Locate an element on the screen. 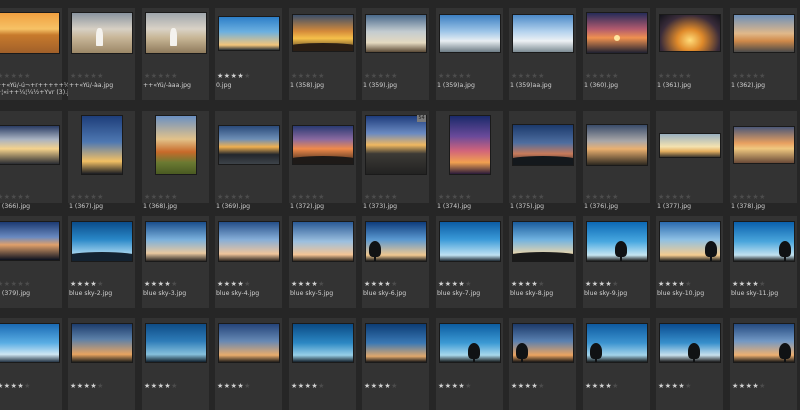 This screenshot has height=410, width=800. thumbnail-cell: ★★★★★ blue sky-3.jpg is located at coordinates (175, 262).